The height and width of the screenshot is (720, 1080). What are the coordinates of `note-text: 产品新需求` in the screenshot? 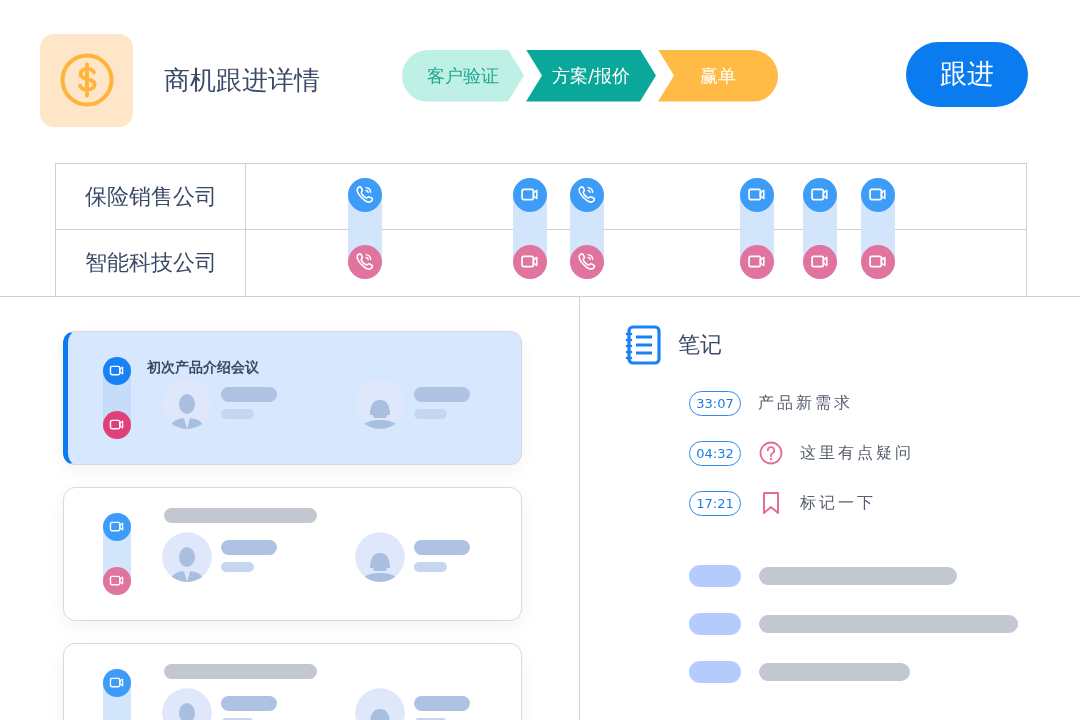 It's located at (805, 403).